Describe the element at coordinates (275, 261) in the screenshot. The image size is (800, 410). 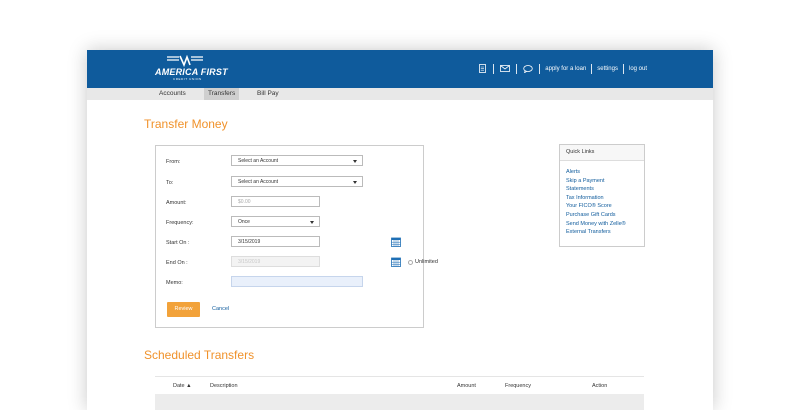
I see `end-date-input: 3/15/2019` at that location.